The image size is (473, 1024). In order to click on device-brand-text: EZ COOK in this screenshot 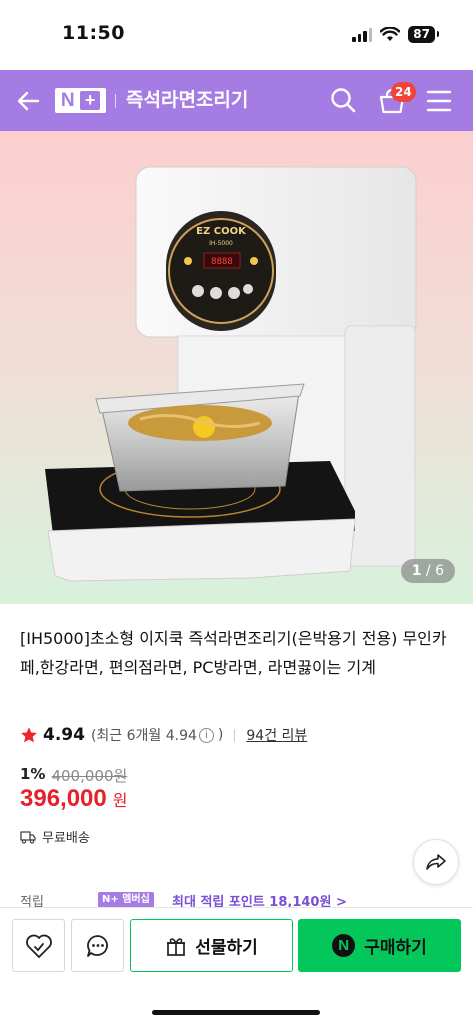, I will do `click(221, 231)`.